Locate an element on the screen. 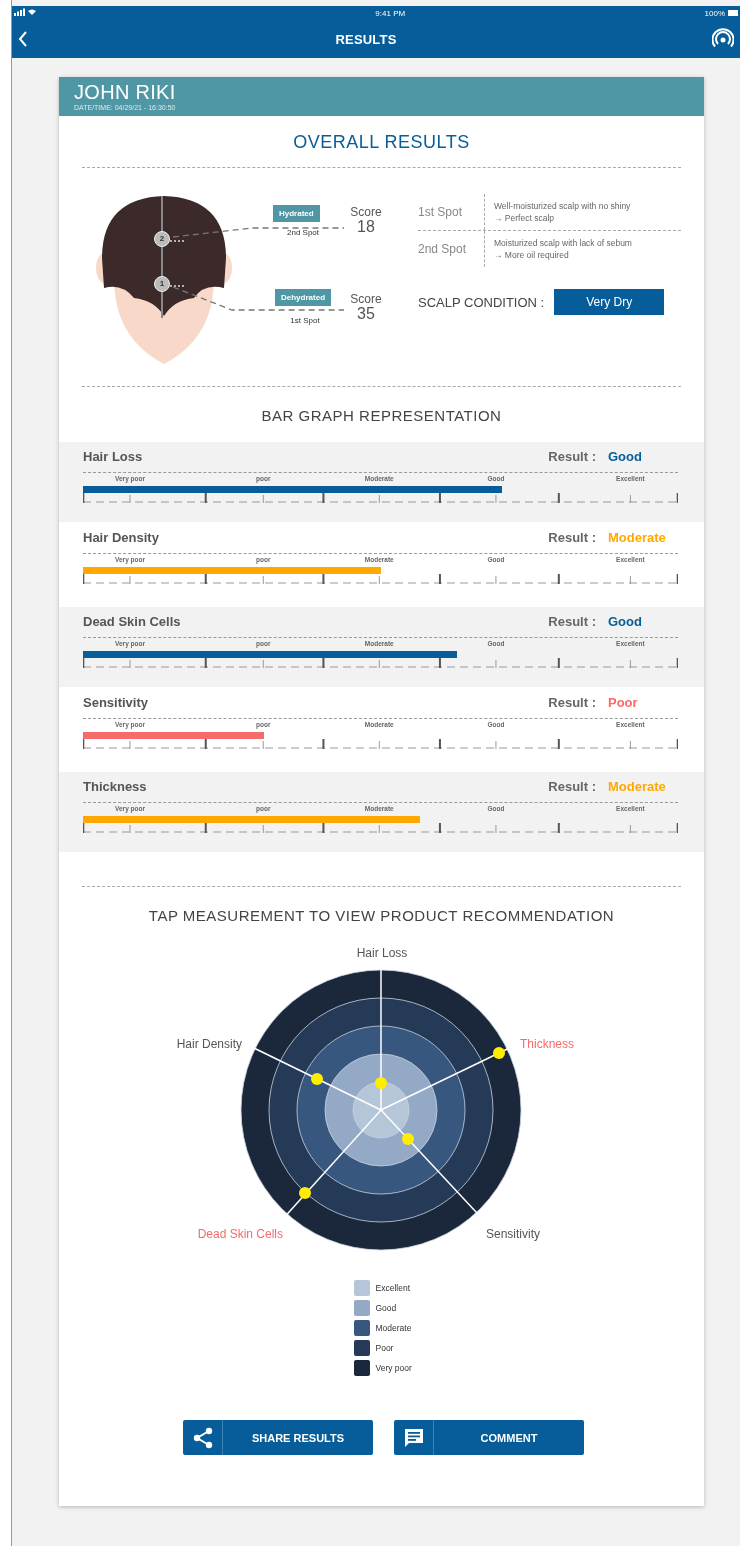 The width and height of the screenshot is (740, 1546). section-title: OVERALL RESULTS is located at coordinates (381, 142).